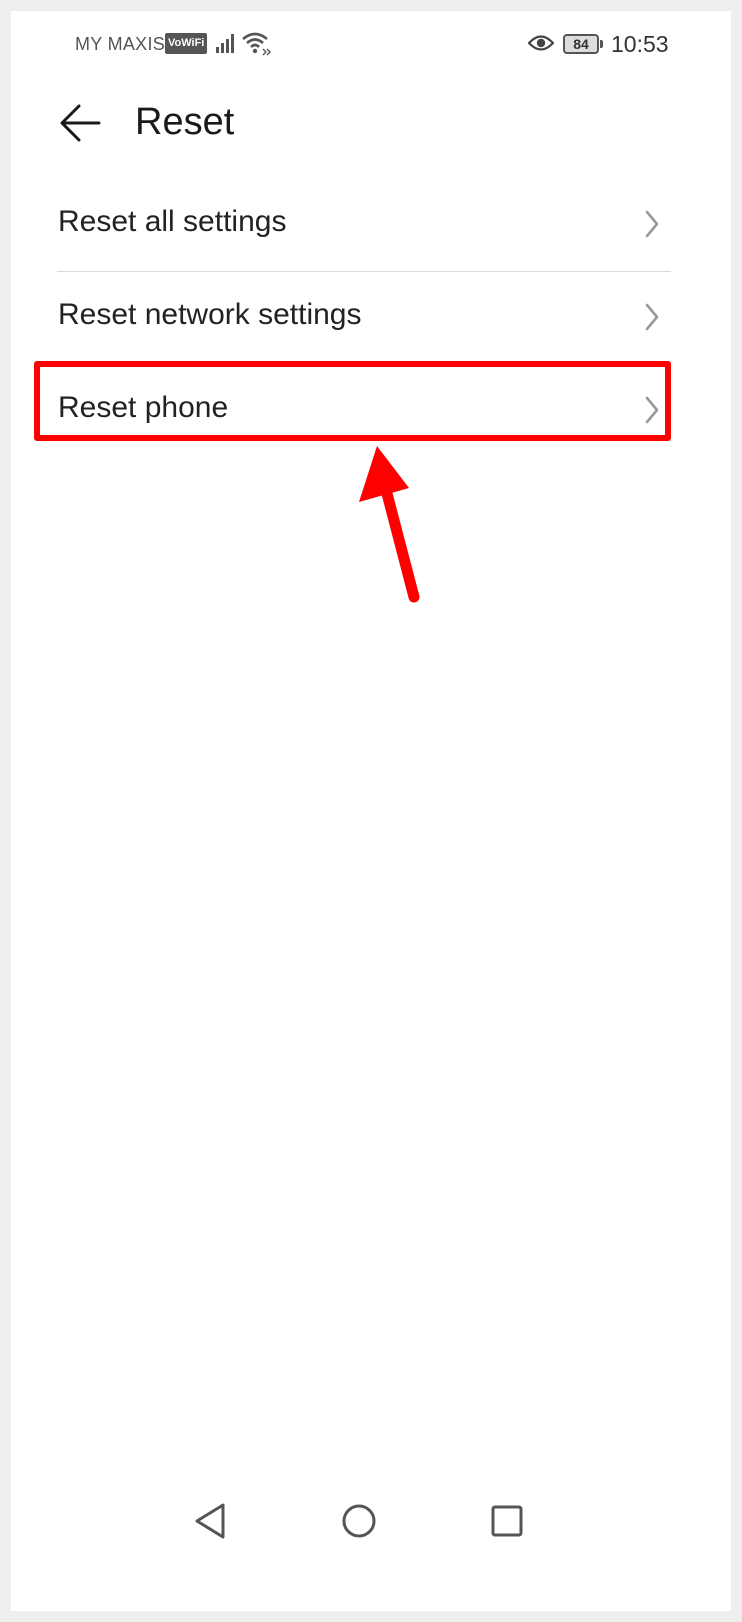 The image size is (742, 1622). What do you see at coordinates (186, 43) in the screenshot?
I see `vowifi-badge: VoWiFi` at bounding box center [186, 43].